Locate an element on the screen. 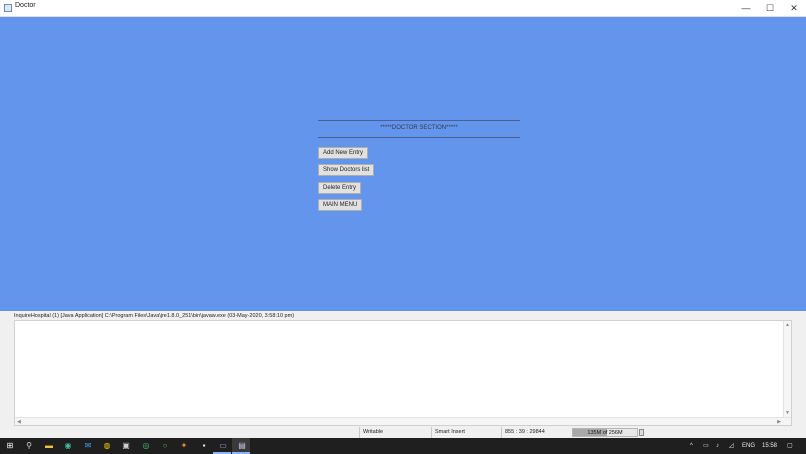 Image resolution: width=806 pixels, height=454 pixels. whatsapp-icon: ◎ is located at coordinates (146, 446).